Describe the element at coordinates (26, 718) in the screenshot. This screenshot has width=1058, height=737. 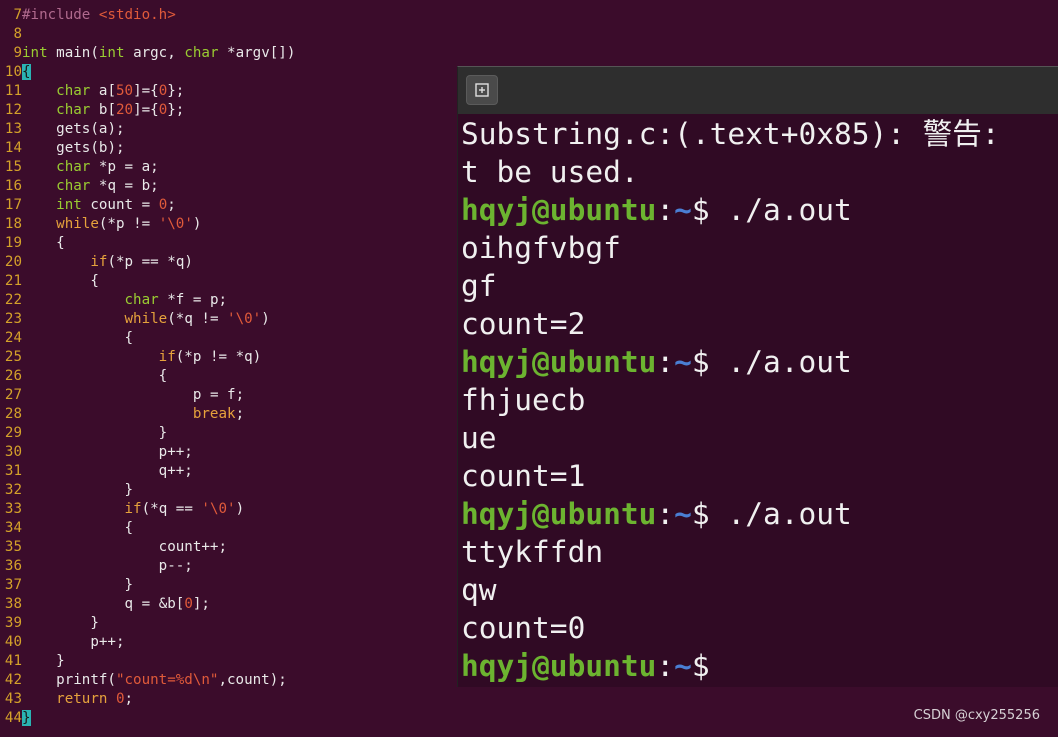
I see `cursor-bracket: }` at that location.